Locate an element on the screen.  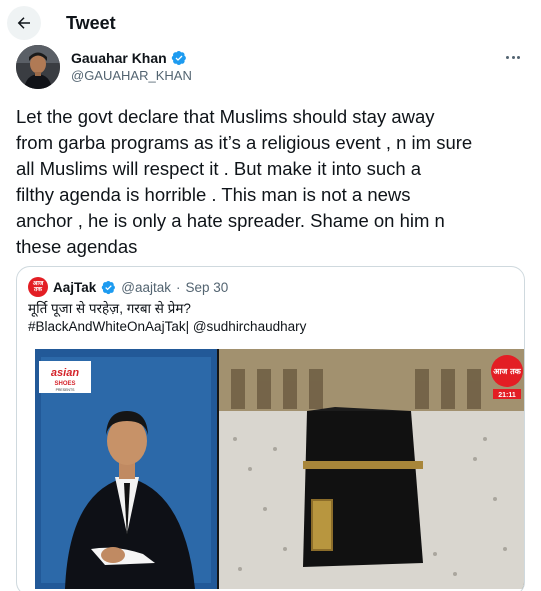
quoted-tweet-header: आज तक AajTak @aajtak · Sep 30 is located at coordinates (128, 287).